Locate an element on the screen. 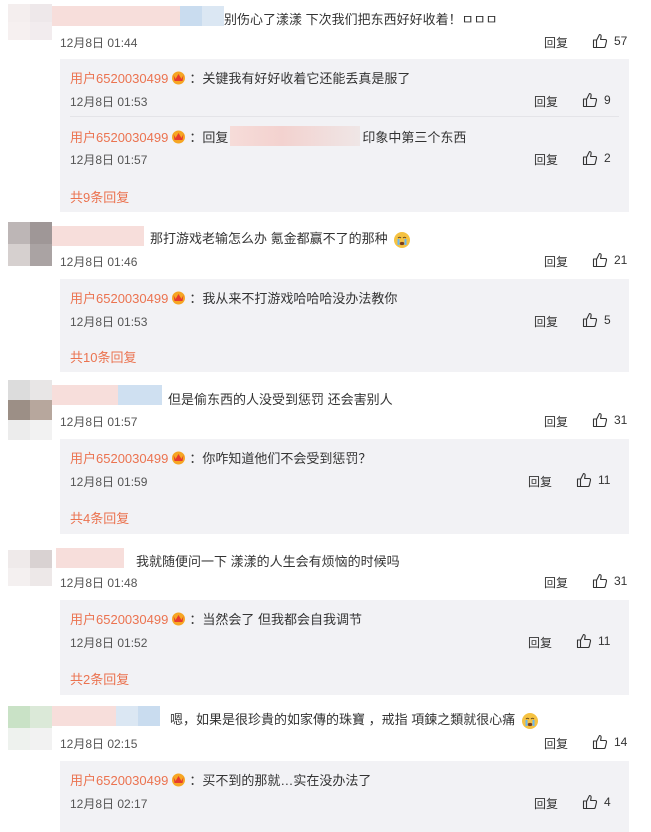 The width and height of the screenshot is (651, 832). comment-time: 12月8日 01:57 is located at coordinates (99, 422).